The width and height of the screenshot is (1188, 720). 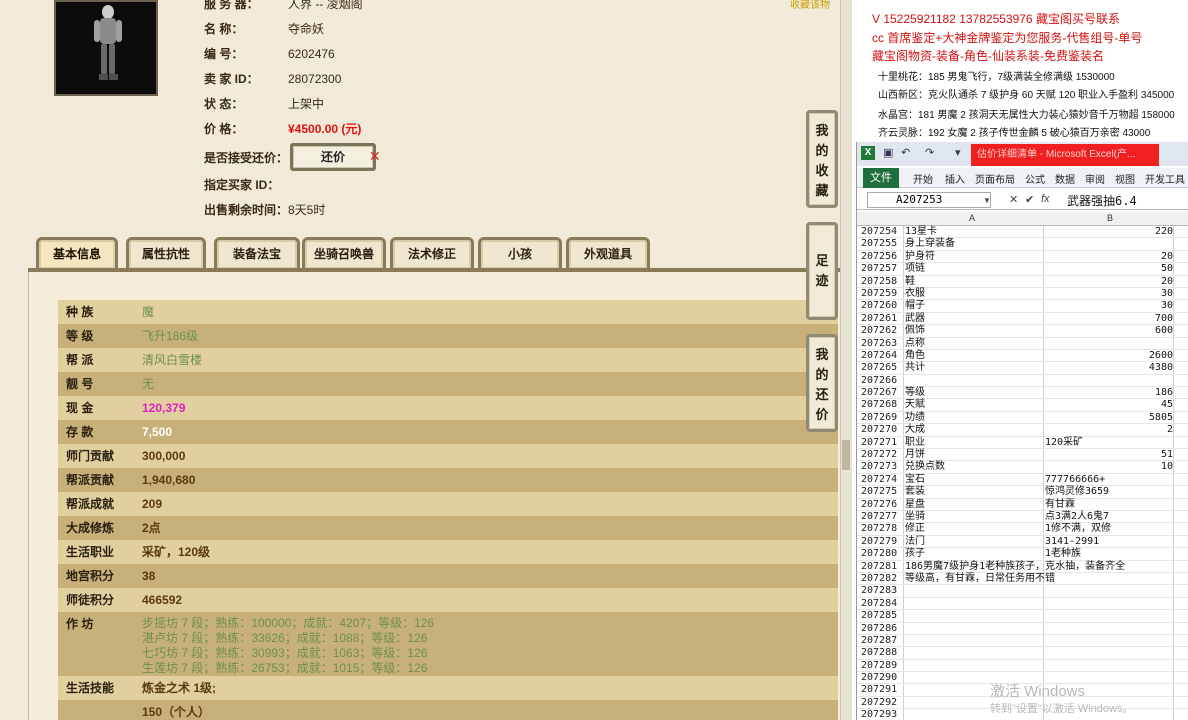 What do you see at coordinates (925, 467) in the screenshot?
I see `cell-a: 兑换点数` at bounding box center [925, 467].